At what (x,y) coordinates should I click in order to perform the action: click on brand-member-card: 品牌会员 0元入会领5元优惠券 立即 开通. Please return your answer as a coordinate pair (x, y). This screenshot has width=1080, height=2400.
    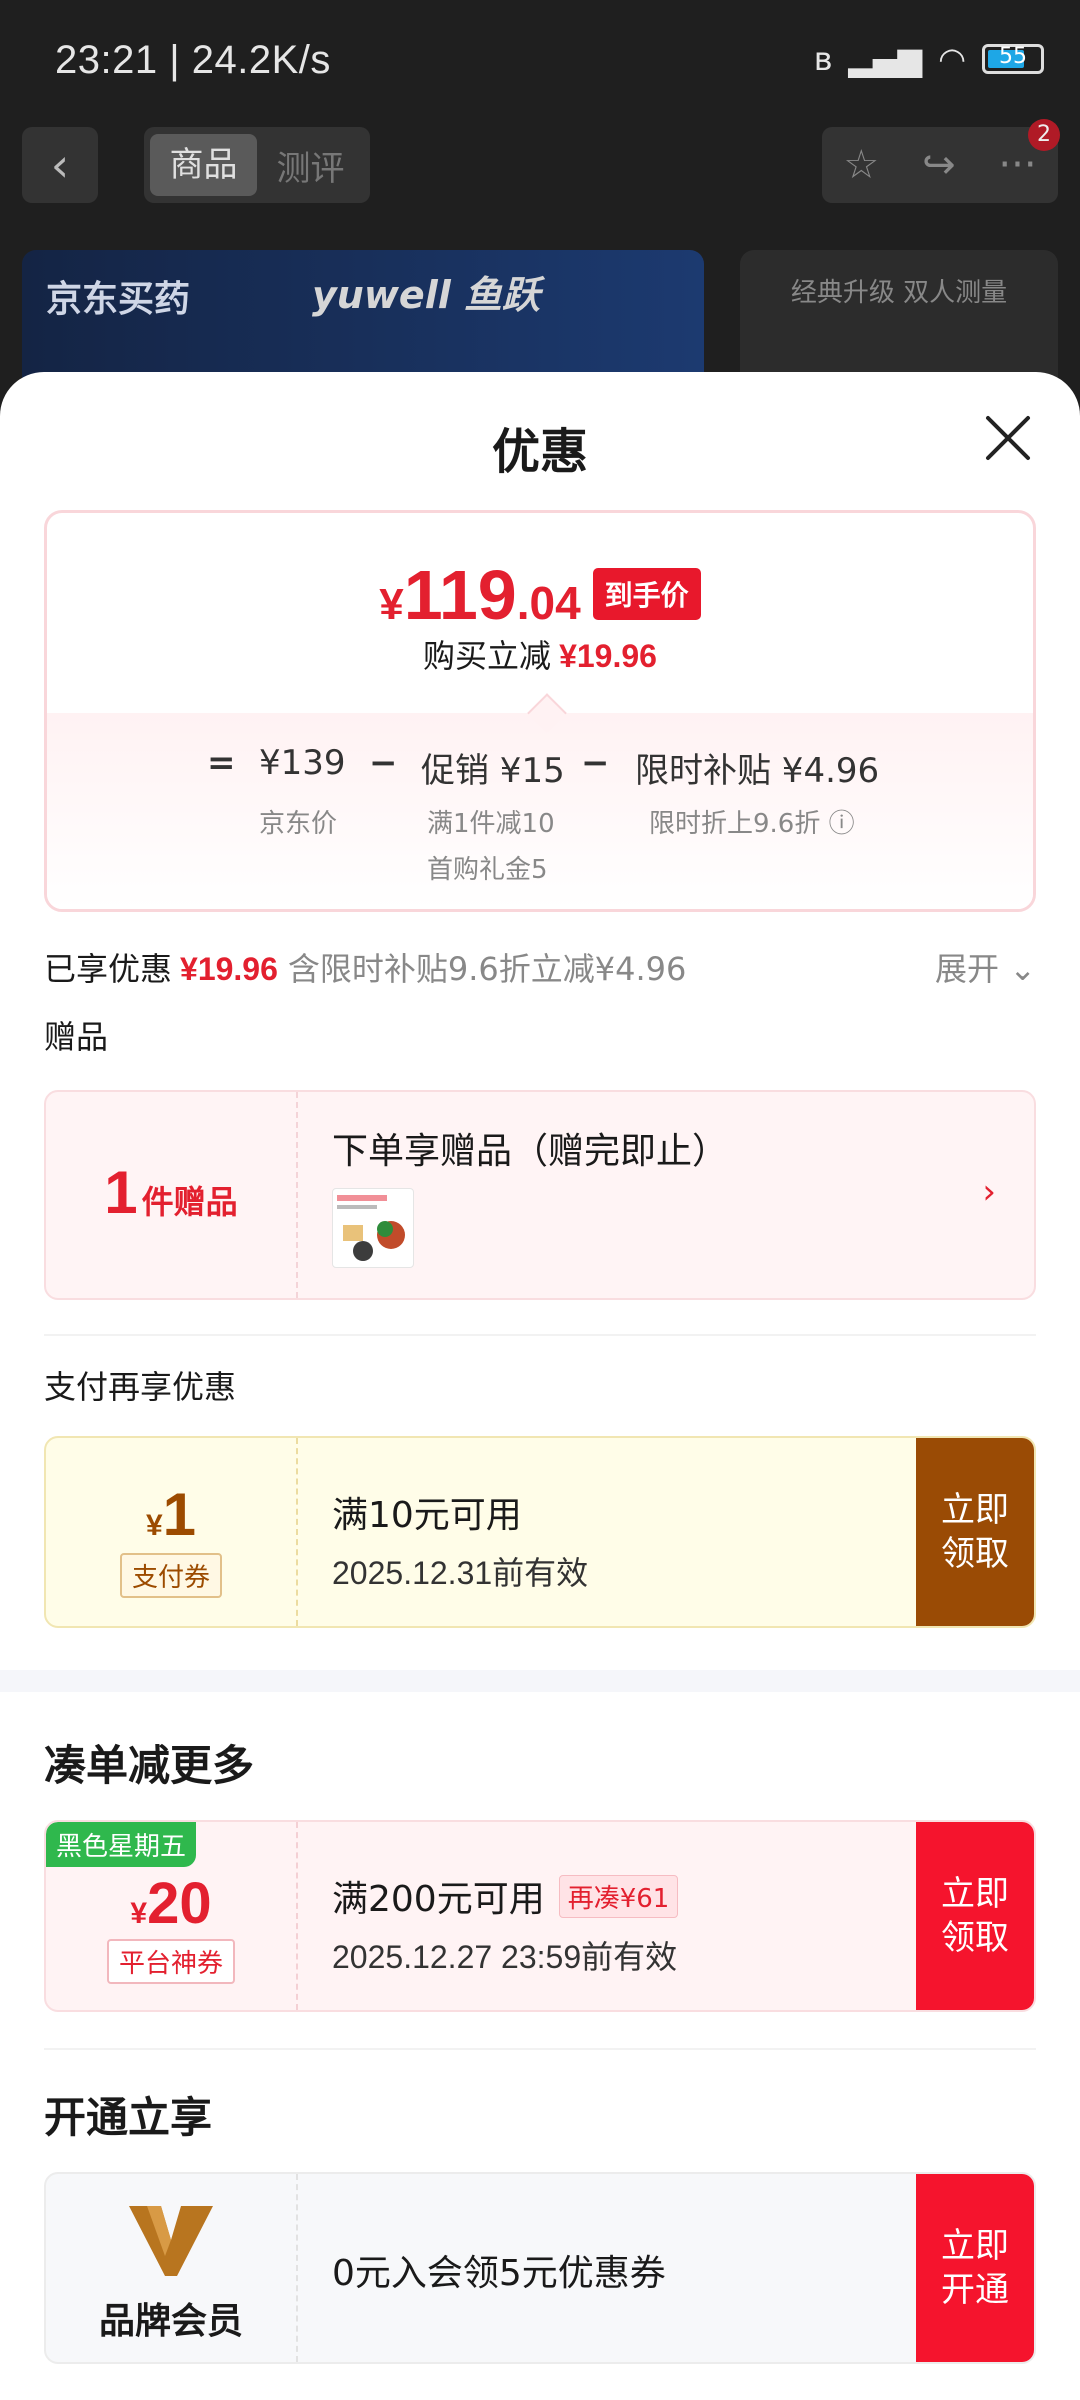
    Looking at the image, I should click on (540, 2268).